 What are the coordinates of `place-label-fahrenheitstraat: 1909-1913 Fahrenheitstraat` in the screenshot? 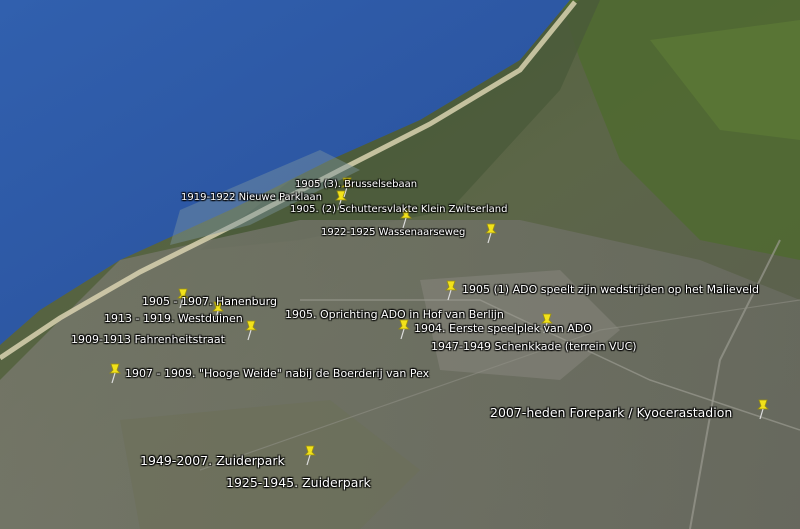 It's located at (148, 339).